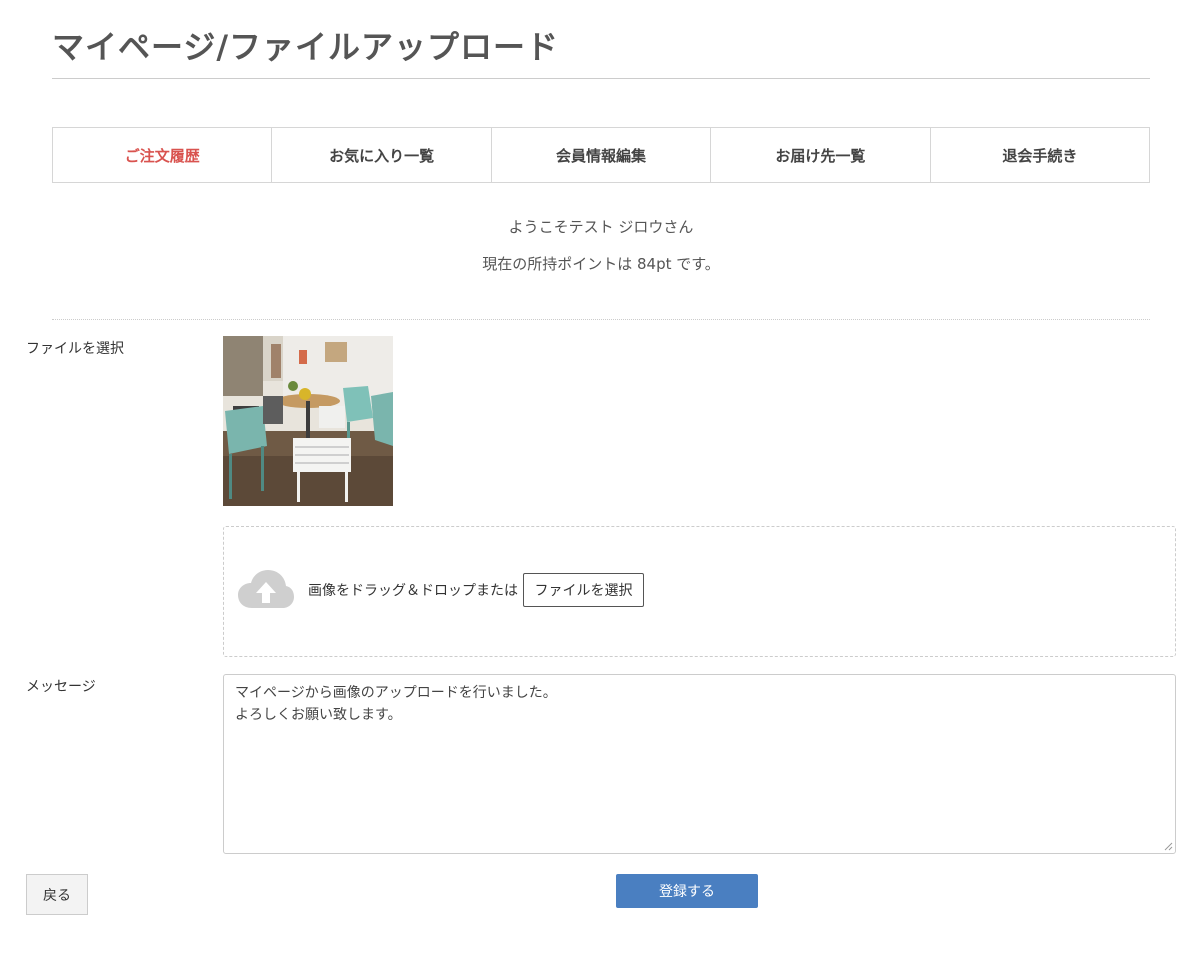 Image resolution: width=1202 pixels, height=962 pixels. I want to click on welcome-greeting: ようこそテスト ジロウさん, so click(601, 227).